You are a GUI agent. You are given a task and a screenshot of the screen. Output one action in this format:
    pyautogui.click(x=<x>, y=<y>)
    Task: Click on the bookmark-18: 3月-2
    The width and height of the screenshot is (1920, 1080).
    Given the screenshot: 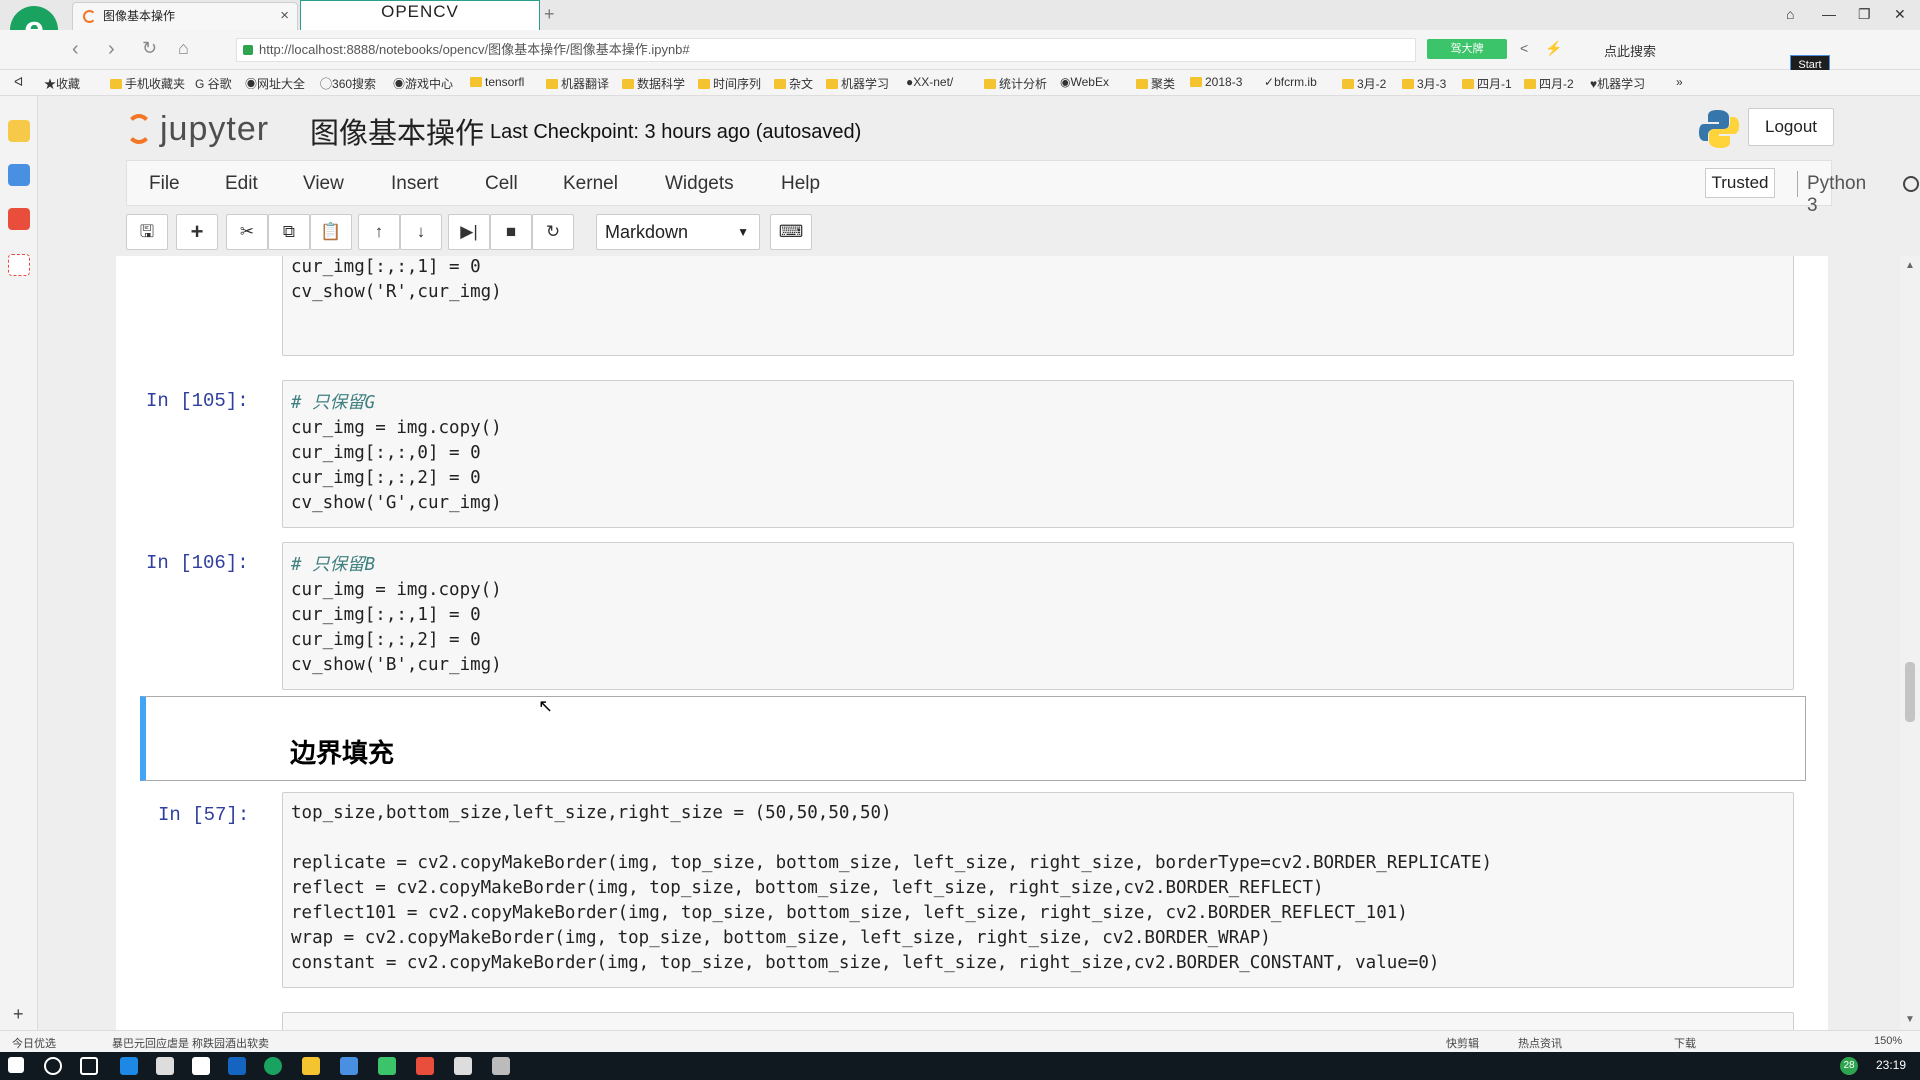 What is the action you would take?
    pyautogui.click(x=1364, y=83)
    